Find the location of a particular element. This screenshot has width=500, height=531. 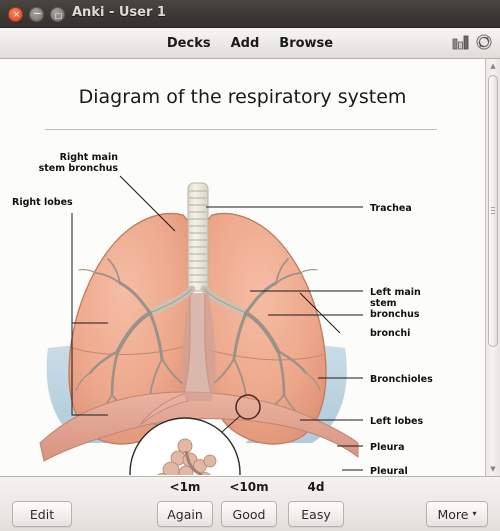

interval-easy: 4d is located at coordinates (316, 487).